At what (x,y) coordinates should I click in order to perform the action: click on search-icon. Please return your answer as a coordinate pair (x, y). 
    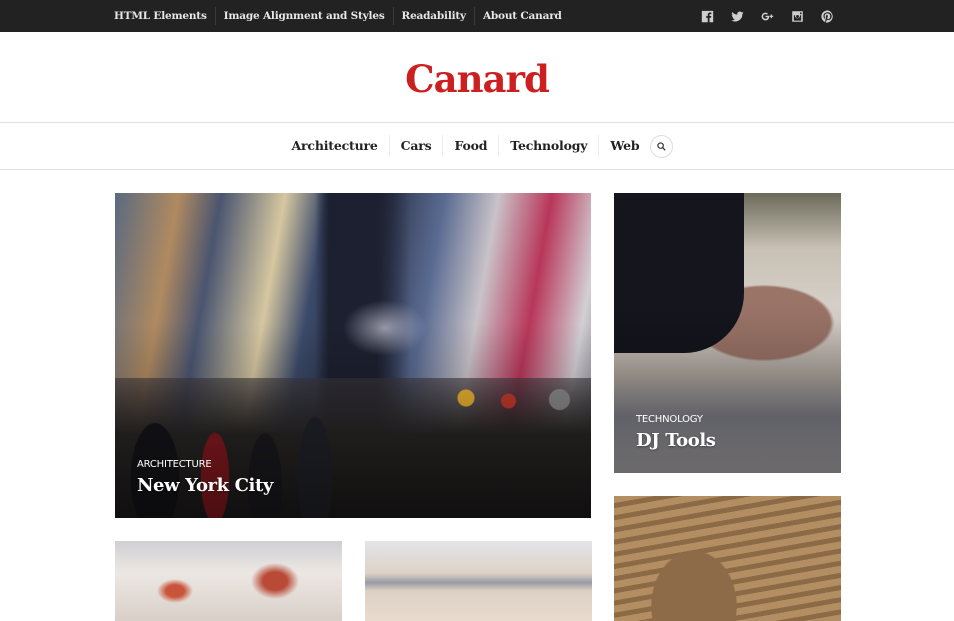
    Looking at the image, I should click on (662, 146).